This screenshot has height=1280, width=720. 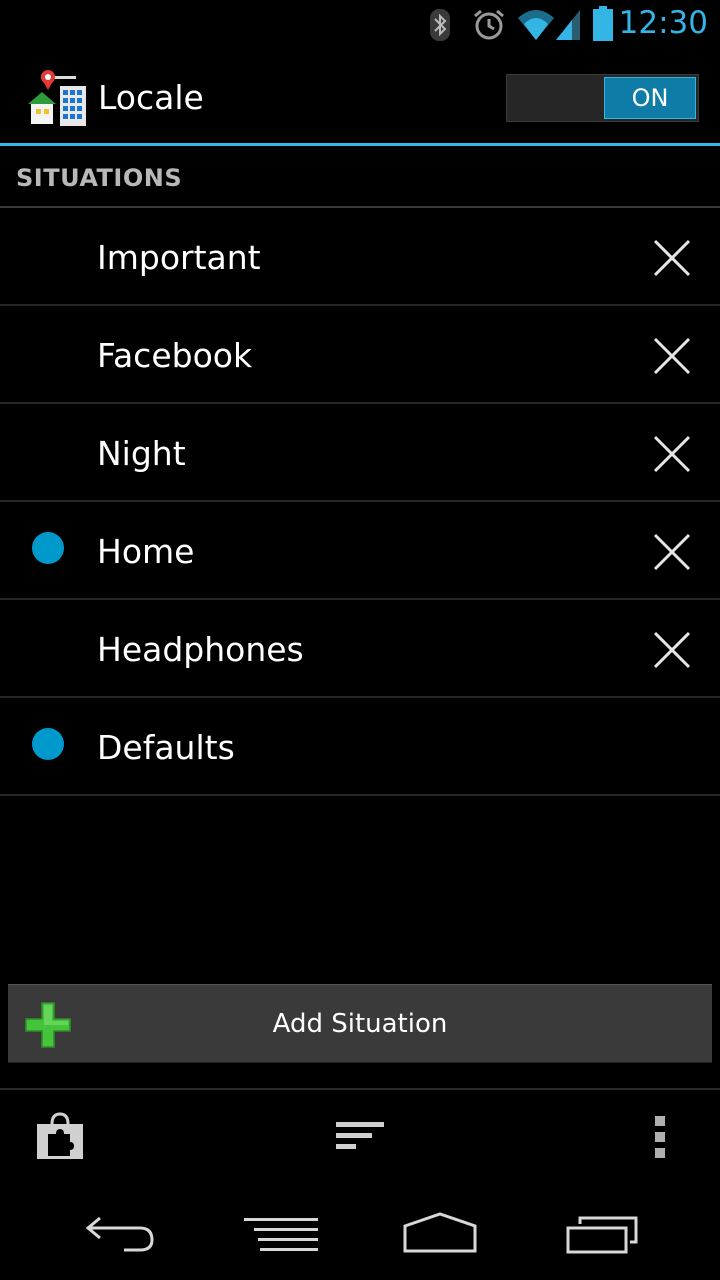 What do you see at coordinates (663, 23) in the screenshot?
I see `clock: 12:30` at bounding box center [663, 23].